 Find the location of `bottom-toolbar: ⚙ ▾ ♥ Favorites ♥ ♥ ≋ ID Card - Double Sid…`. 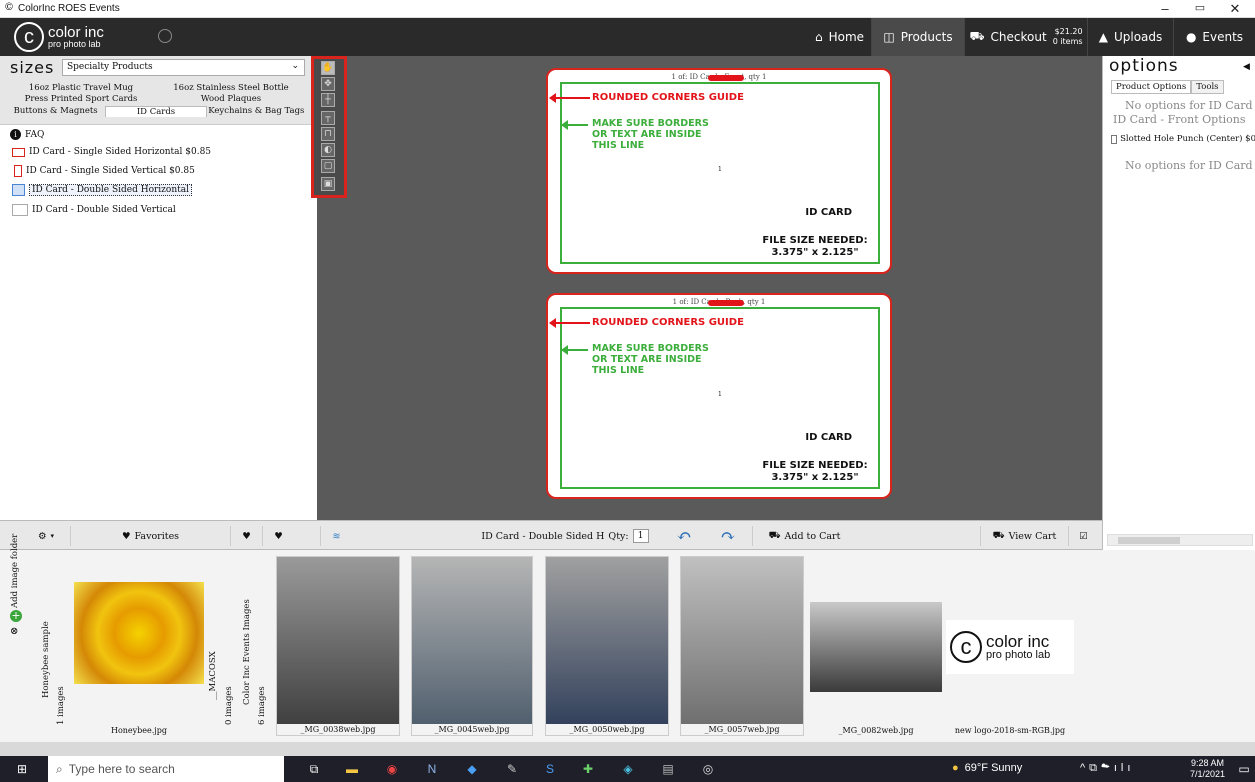

bottom-toolbar: ⚙ ▾ ♥ Favorites ♥ ♥ ≋ ID Card - Double Sid… is located at coordinates (551, 535).